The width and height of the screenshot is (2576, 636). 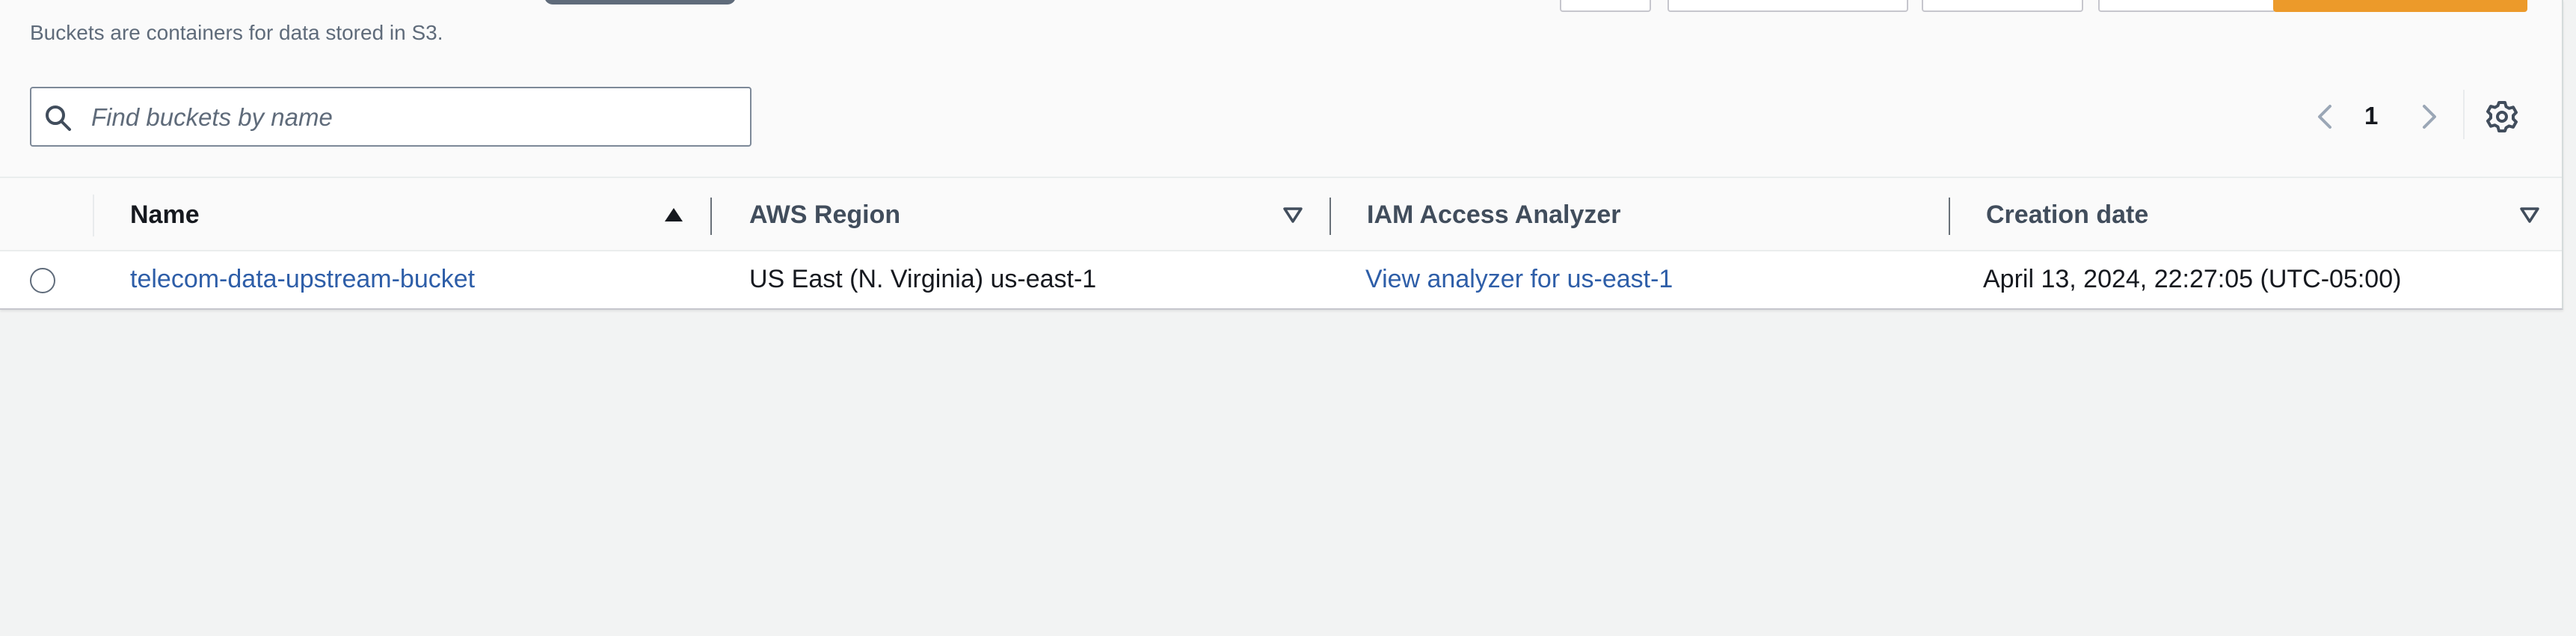 What do you see at coordinates (302, 280) in the screenshot?
I see `bucket-name-link: telecom-data-upstream-bucket` at bounding box center [302, 280].